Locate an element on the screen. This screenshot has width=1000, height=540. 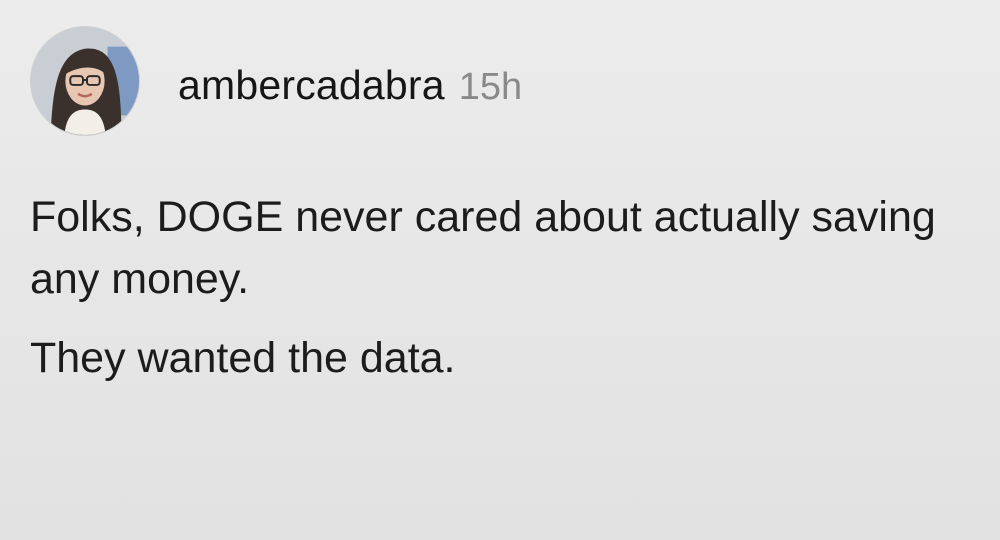
post-paragraph-2: They wanted the data. is located at coordinates (243, 357).